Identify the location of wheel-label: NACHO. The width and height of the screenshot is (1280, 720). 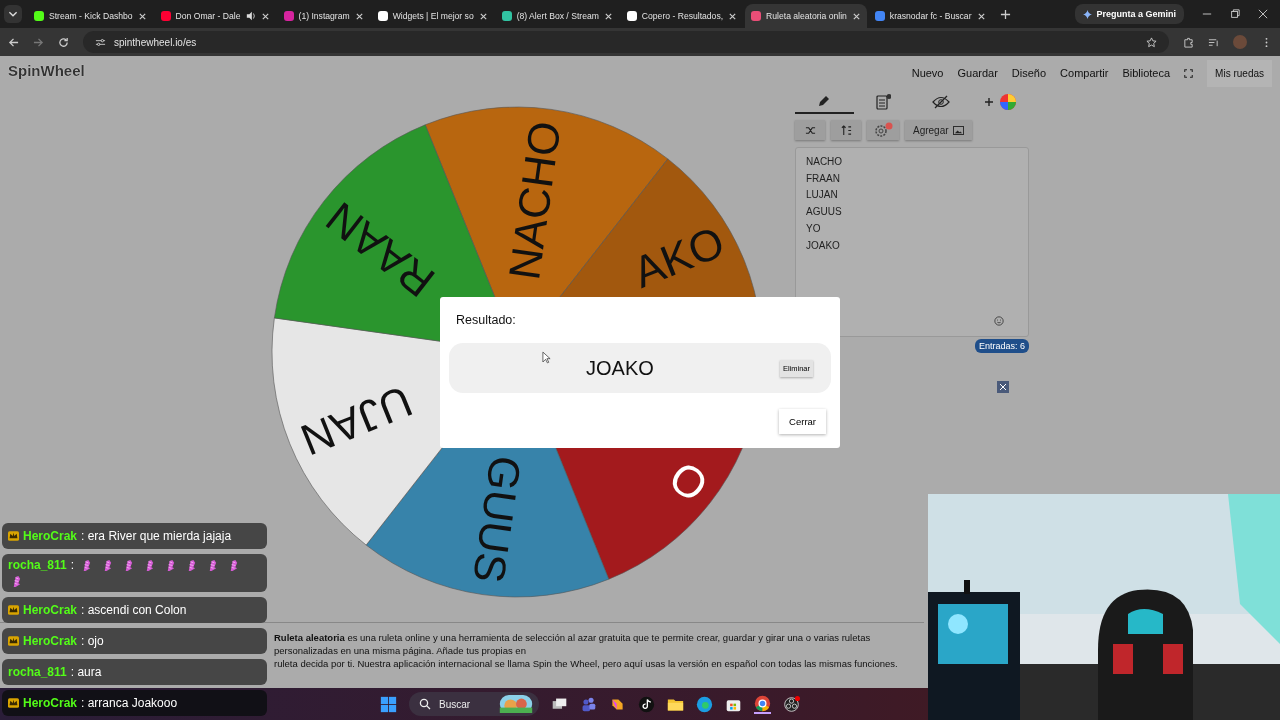
(534, 200).